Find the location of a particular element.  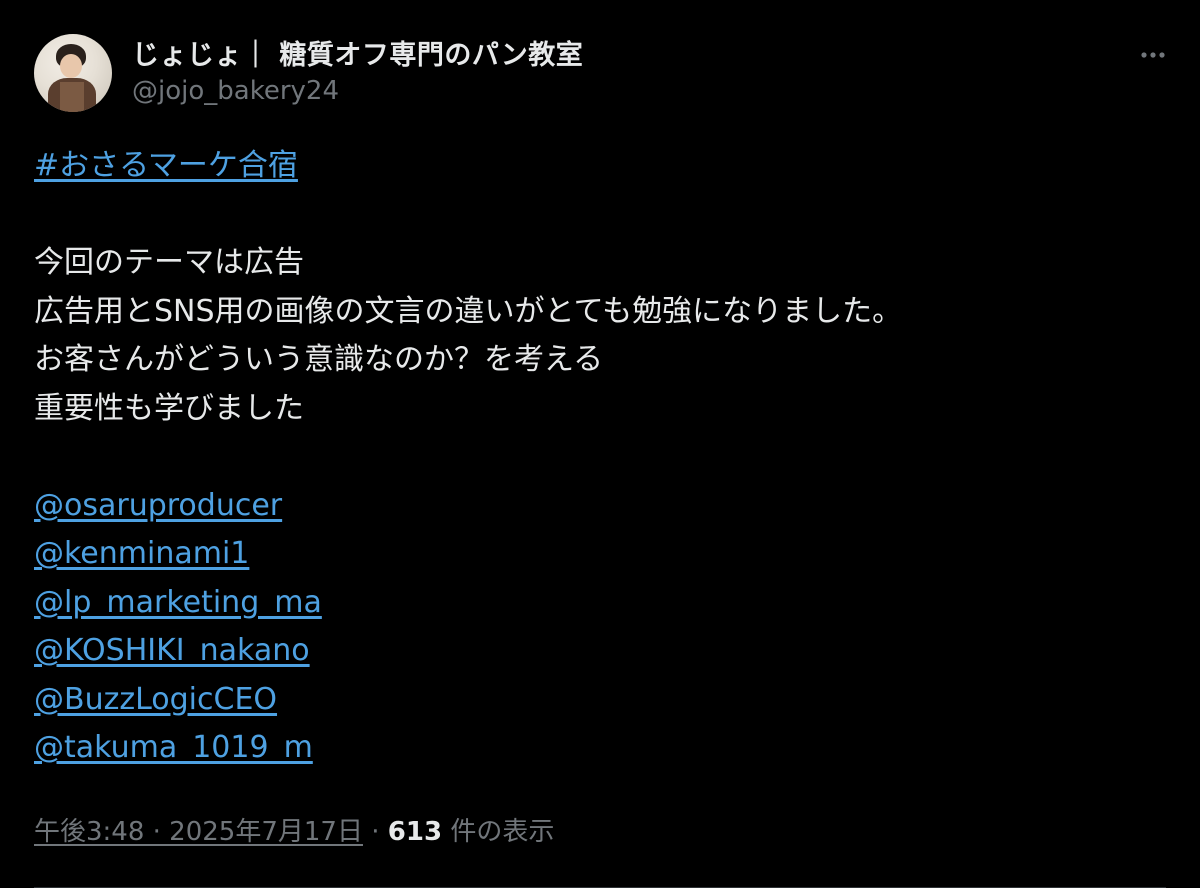

more-options-button is located at coordinates (1153, 55).